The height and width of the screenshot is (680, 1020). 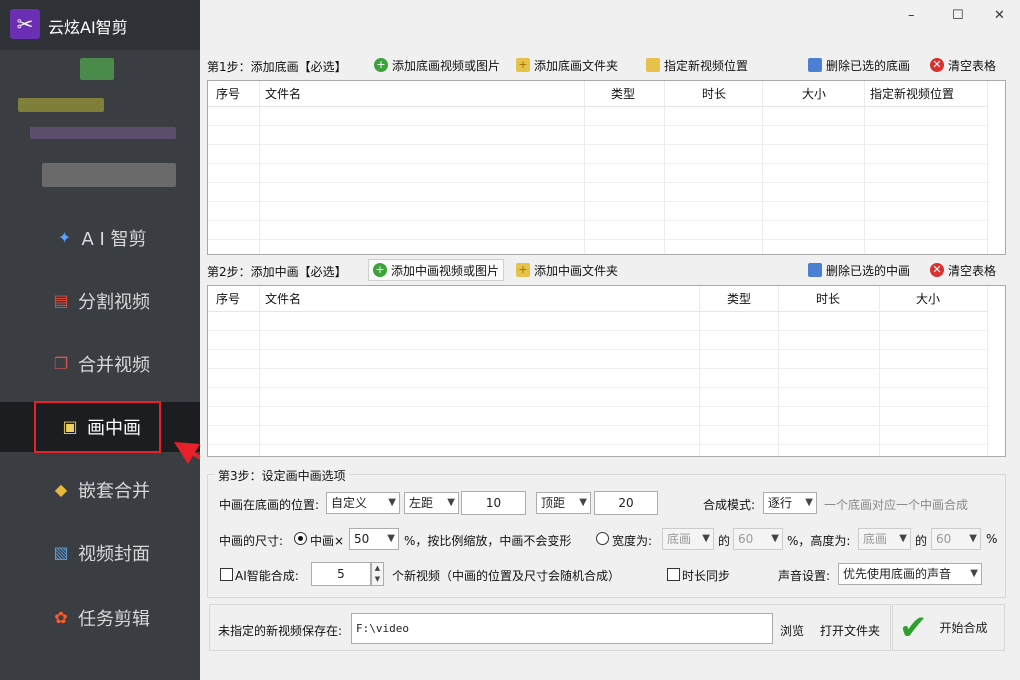 I want to click on clear-pip-label: 清空表格, so click(x=972, y=270).